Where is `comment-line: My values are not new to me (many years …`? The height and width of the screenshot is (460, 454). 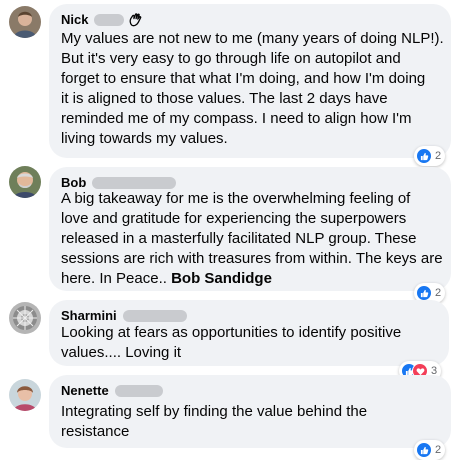 comment-line: My values are not new to me (many years … is located at coordinates (252, 38).